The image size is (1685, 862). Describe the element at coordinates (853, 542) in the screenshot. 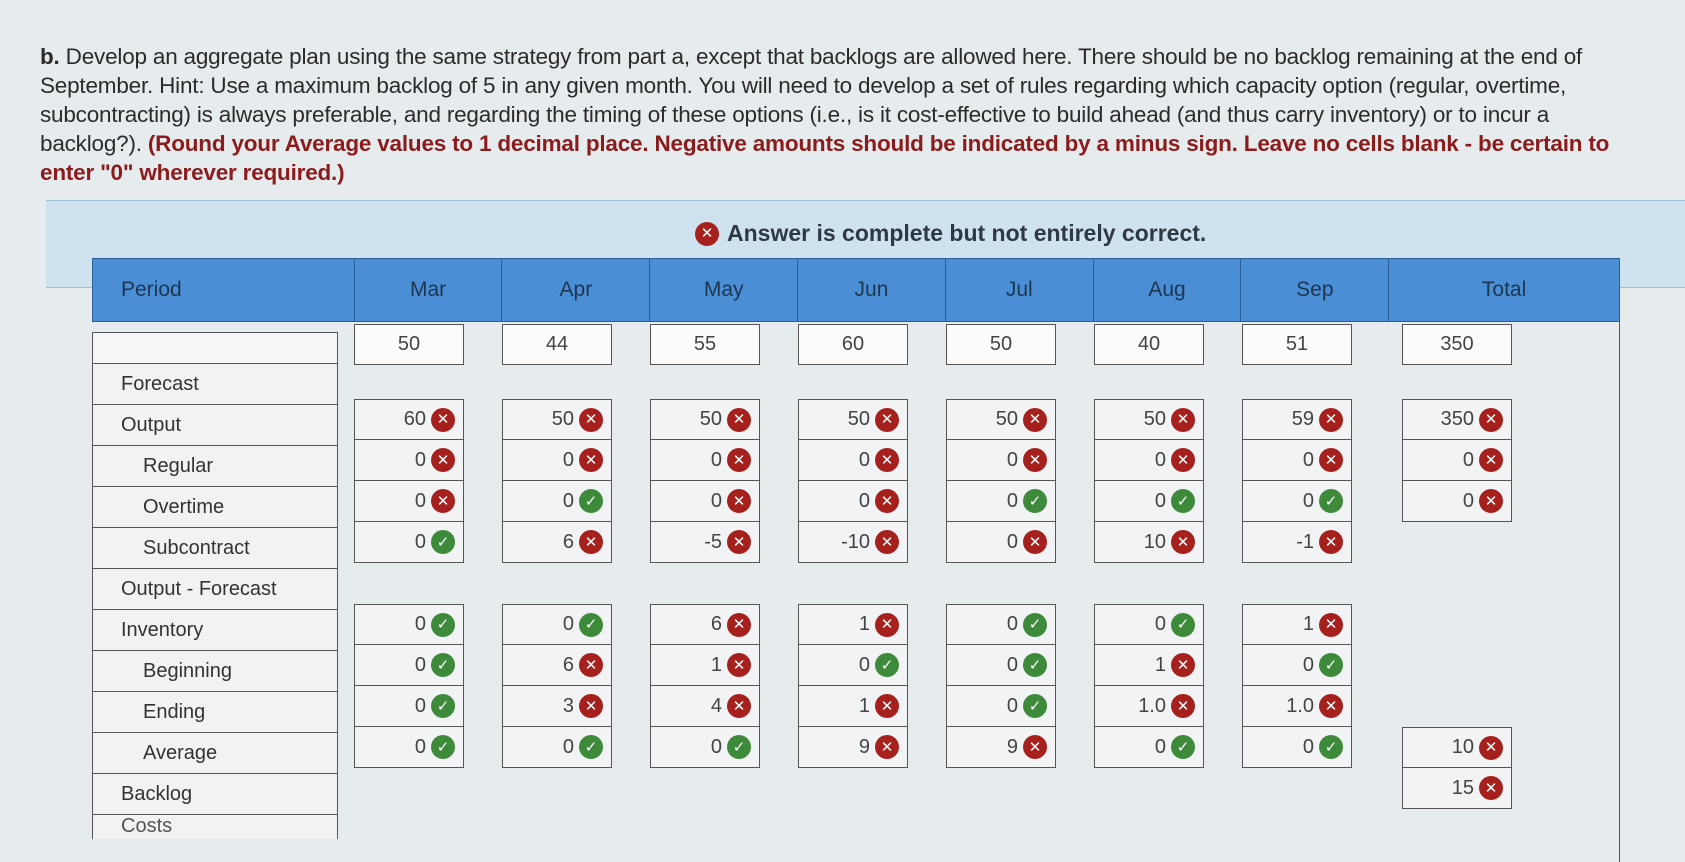

I see `output-minus-forecast-input: -10 ✕` at that location.